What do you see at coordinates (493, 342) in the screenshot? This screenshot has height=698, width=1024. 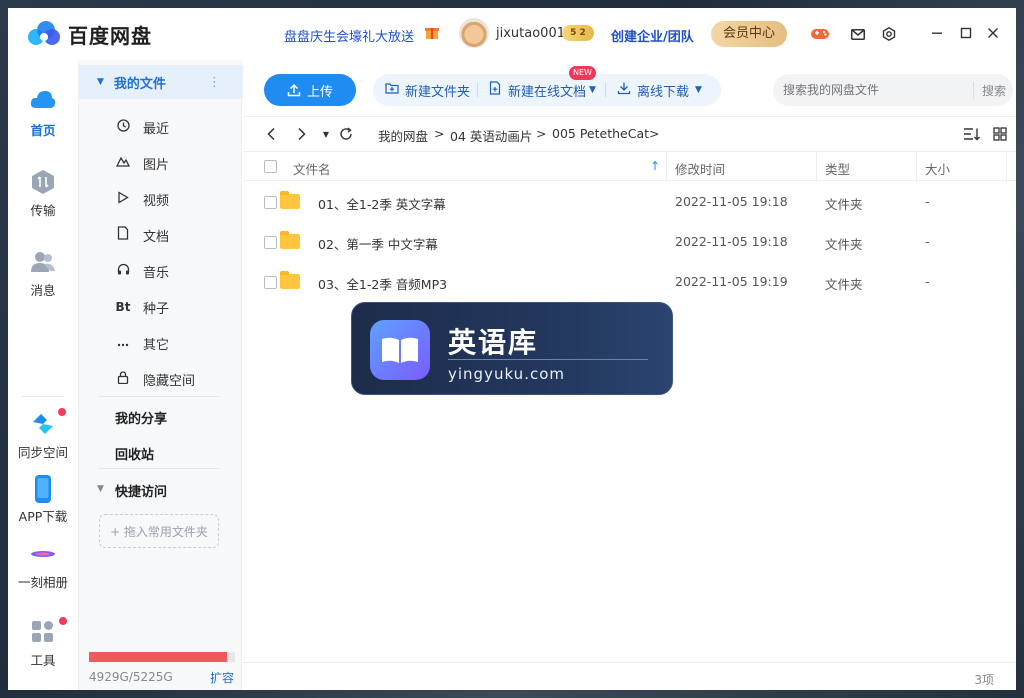 I see `watermark-title: 英语库` at bounding box center [493, 342].